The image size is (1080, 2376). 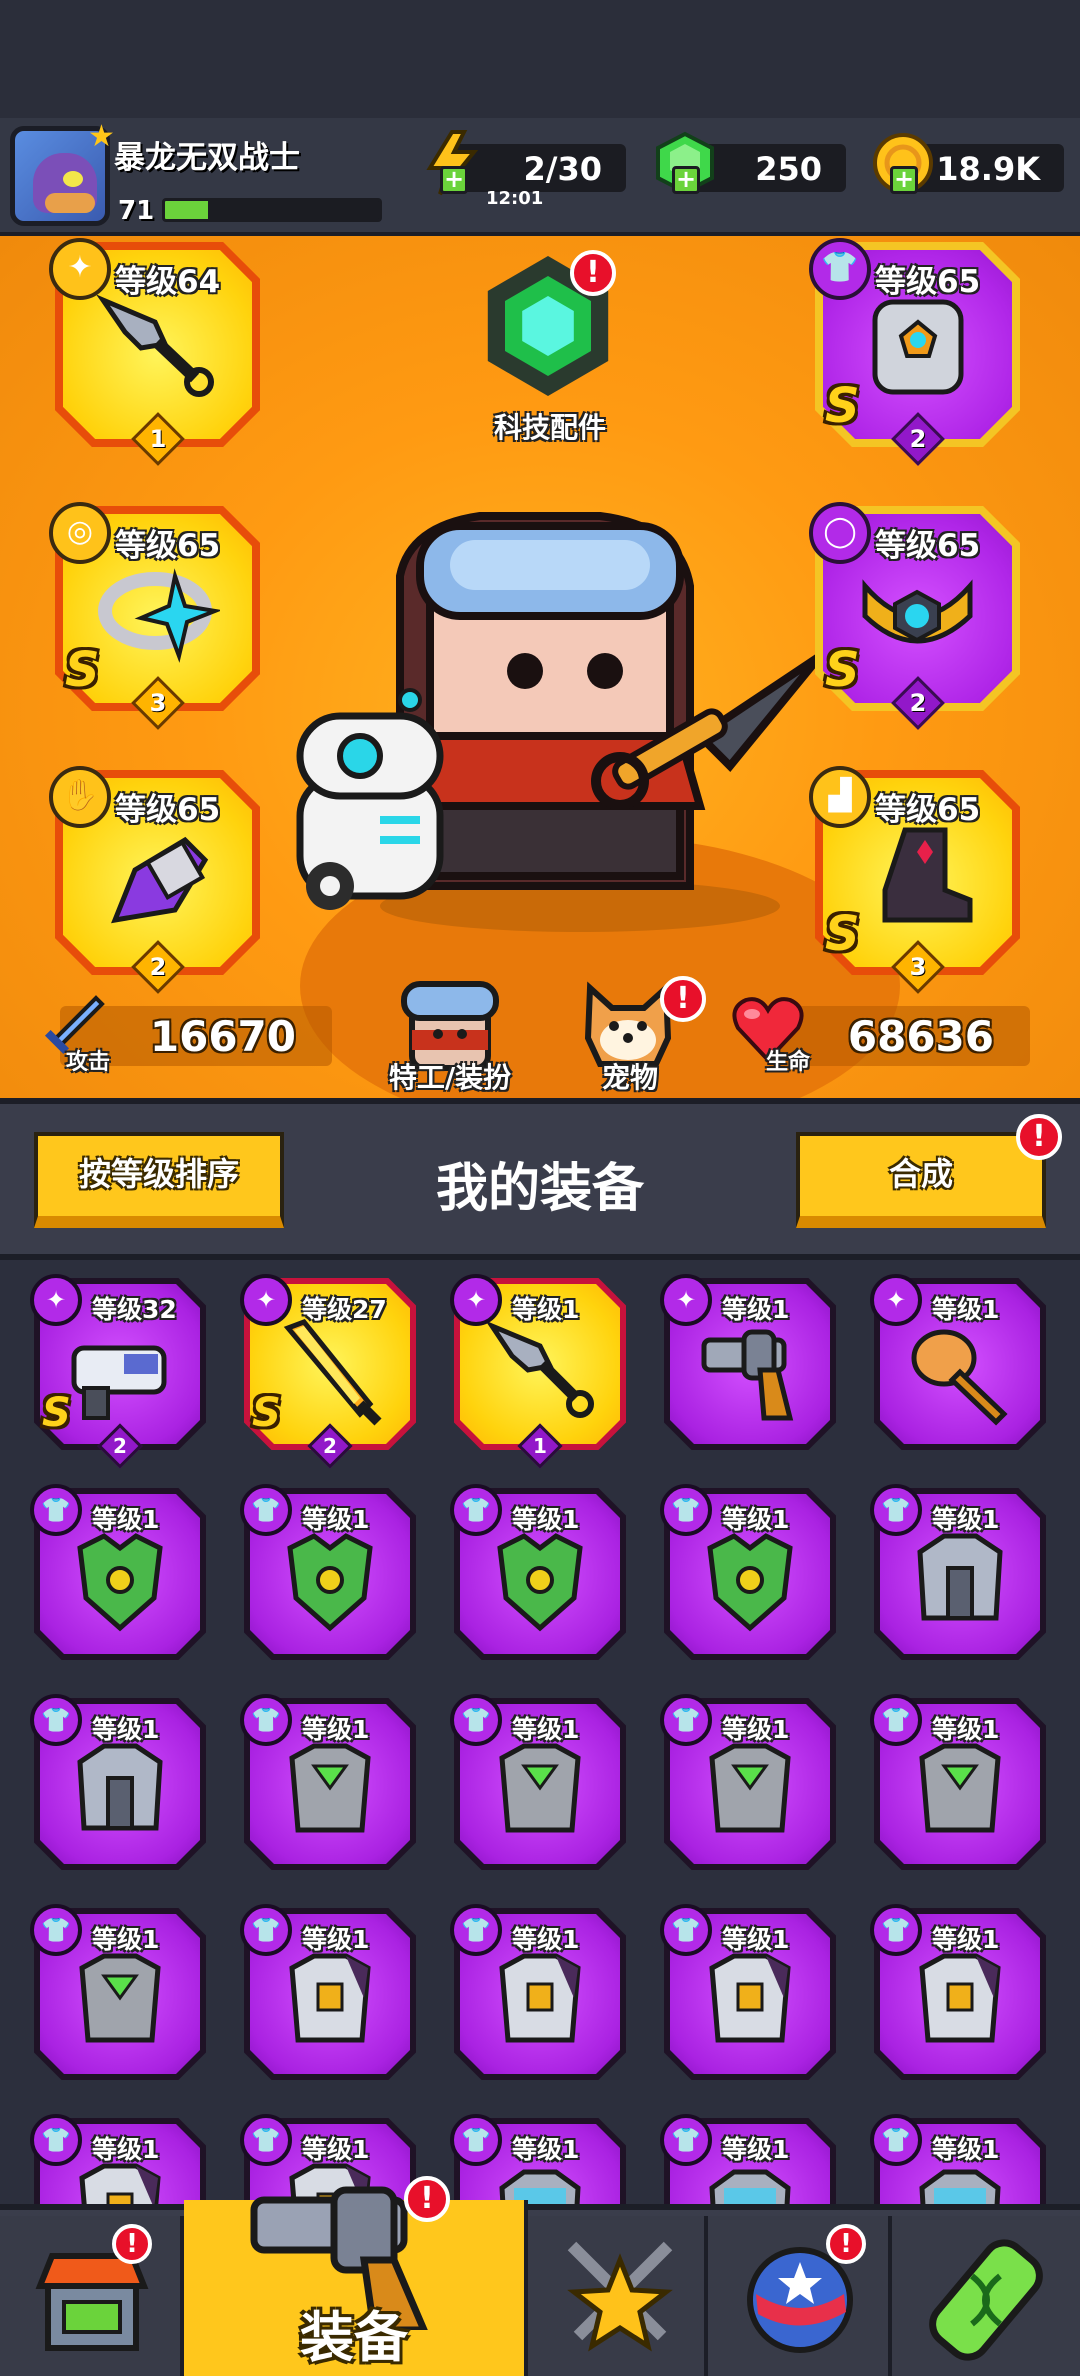 I want to click on equipped-weapon-slot: ✦ 等级64 1, so click(x=154, y=352).